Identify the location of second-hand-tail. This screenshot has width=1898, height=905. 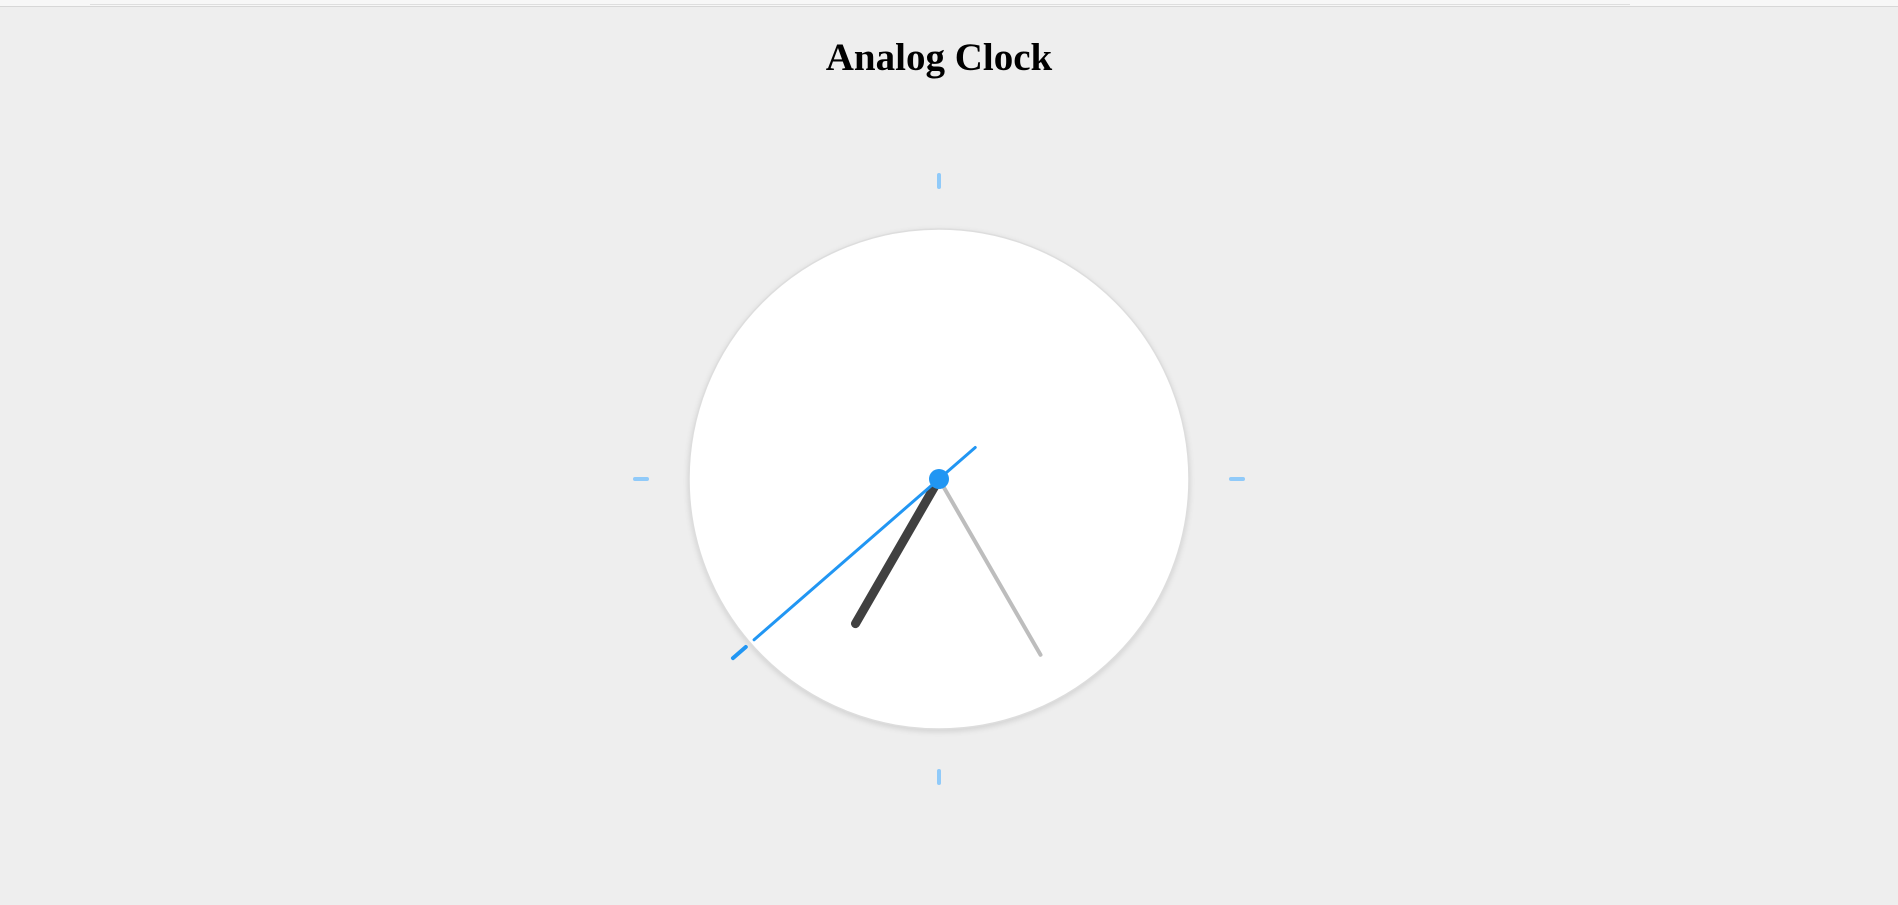
(739, 652).